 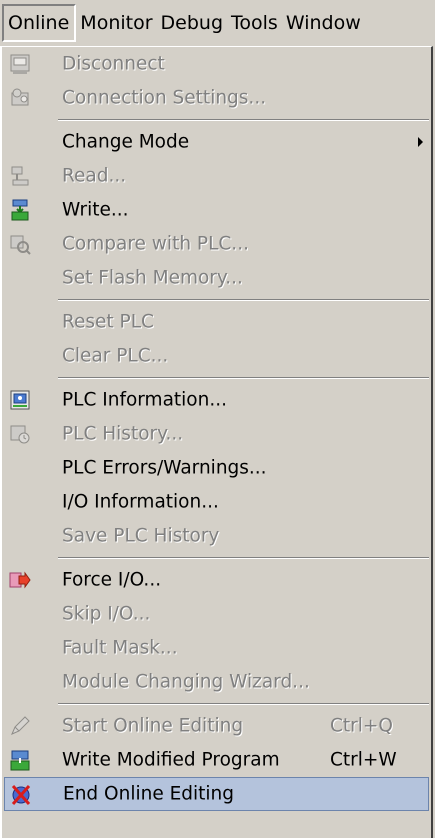 I want to click on write-modified-program-icon, so click(x=20, y=760).